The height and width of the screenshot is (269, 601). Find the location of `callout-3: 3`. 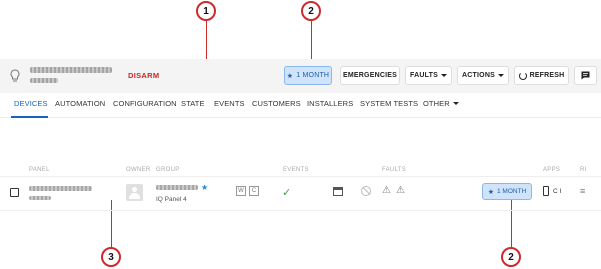

callout-3: 3 is located at coordinates (111, 257).